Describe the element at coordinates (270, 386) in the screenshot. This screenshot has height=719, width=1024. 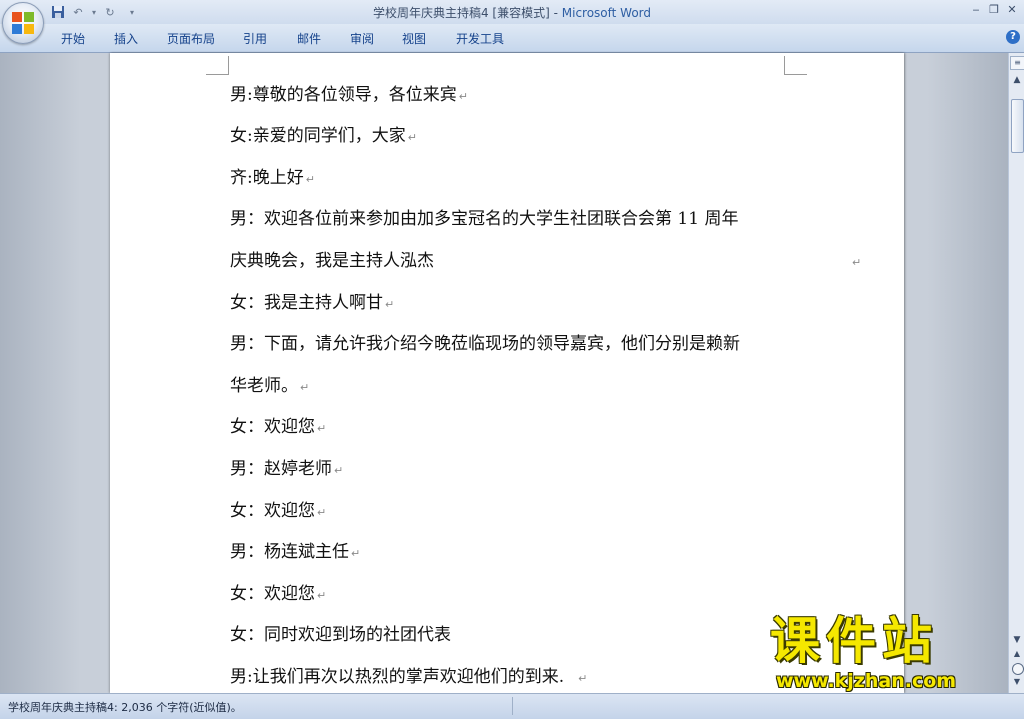
I see `doc-line: 华老师。 ↵` at that location.